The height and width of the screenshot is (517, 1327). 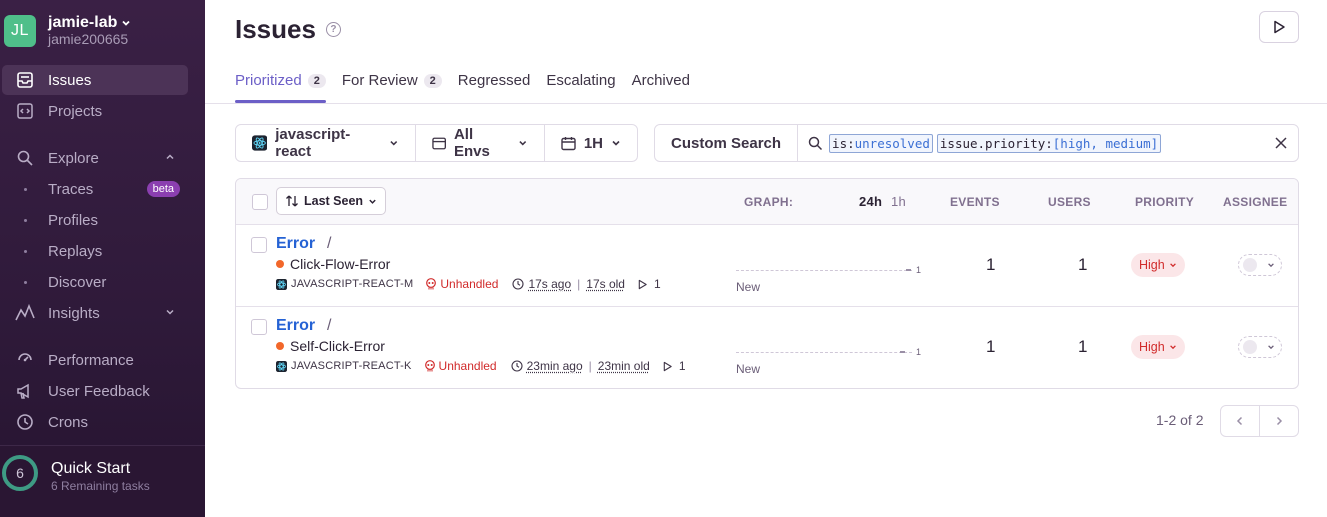 I want to click on project-filter: javascript-react, so click(x=326, y=143).